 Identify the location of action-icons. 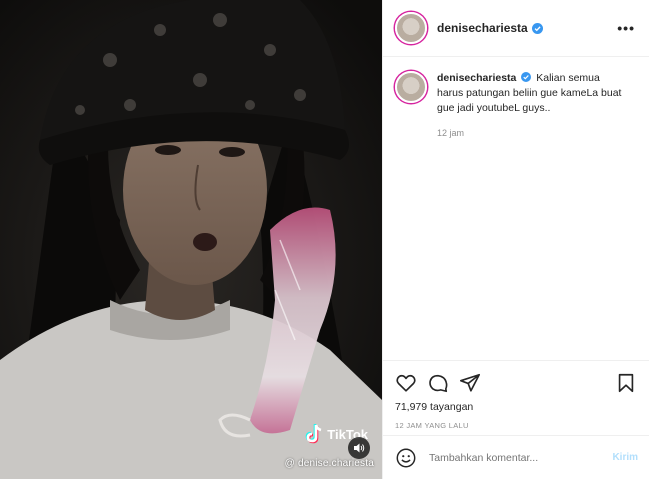
(516, 383).